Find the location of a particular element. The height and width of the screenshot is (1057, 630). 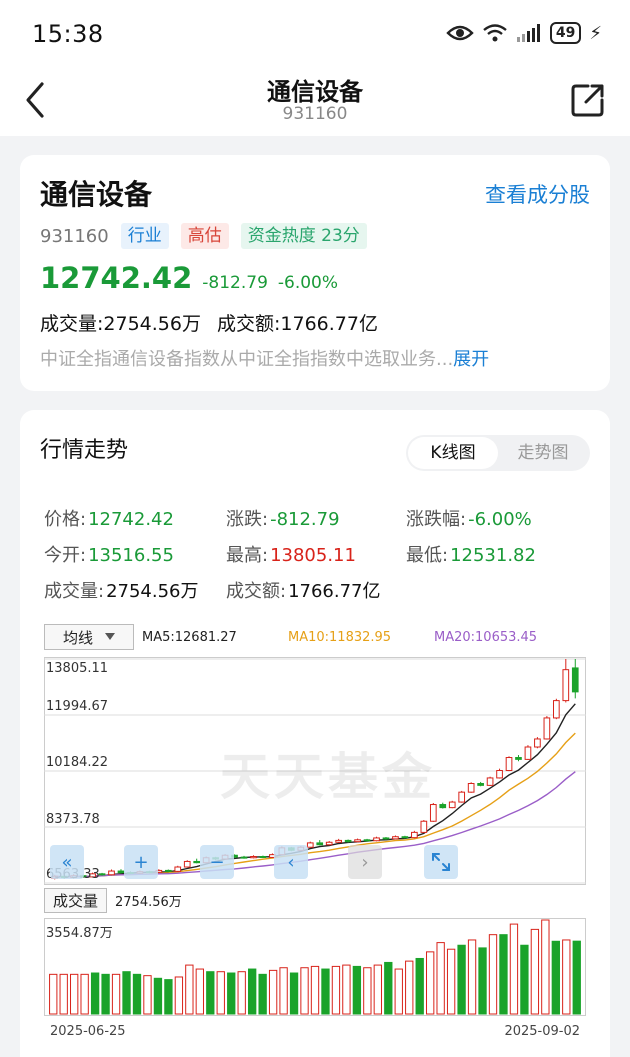

volume-svg is located at coordinates (315, 967).